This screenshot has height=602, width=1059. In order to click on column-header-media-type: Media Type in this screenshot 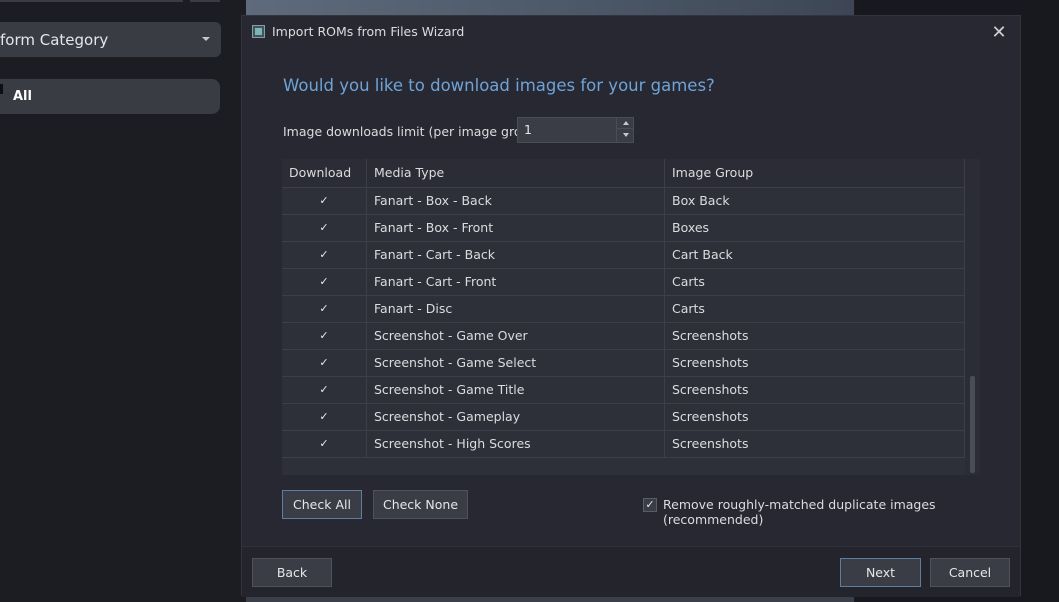, I will do `click(516, 173)`.